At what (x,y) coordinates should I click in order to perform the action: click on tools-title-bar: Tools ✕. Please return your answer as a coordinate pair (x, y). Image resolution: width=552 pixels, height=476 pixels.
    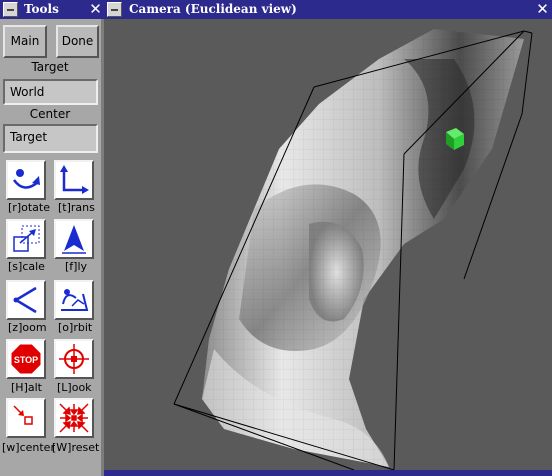
    Looking at the image, I should click on (52, 9).